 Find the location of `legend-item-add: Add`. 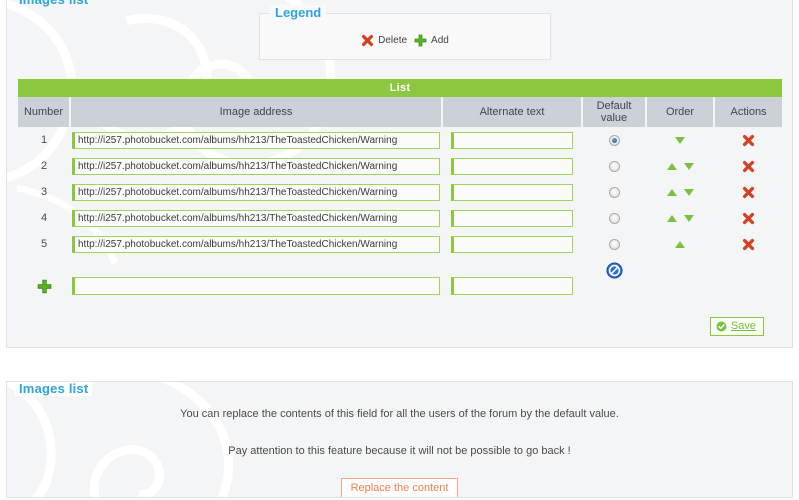

legend-item-add: Add is located at coordinates (431, 40).